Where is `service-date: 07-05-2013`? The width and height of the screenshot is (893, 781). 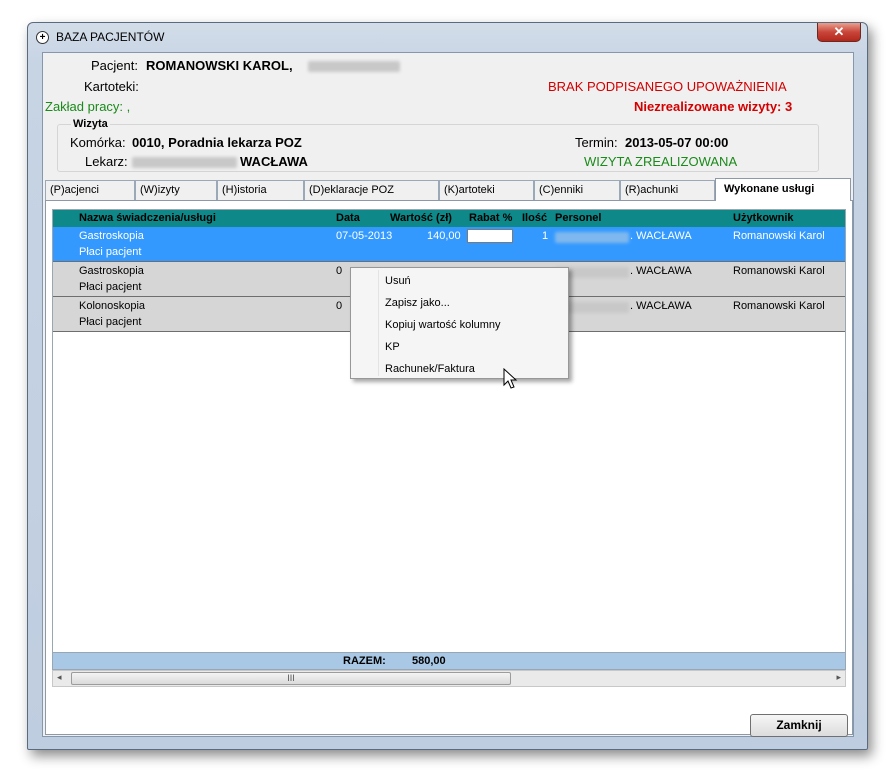 service-date: 07-05-2013 is located at coordinates (364, 236).